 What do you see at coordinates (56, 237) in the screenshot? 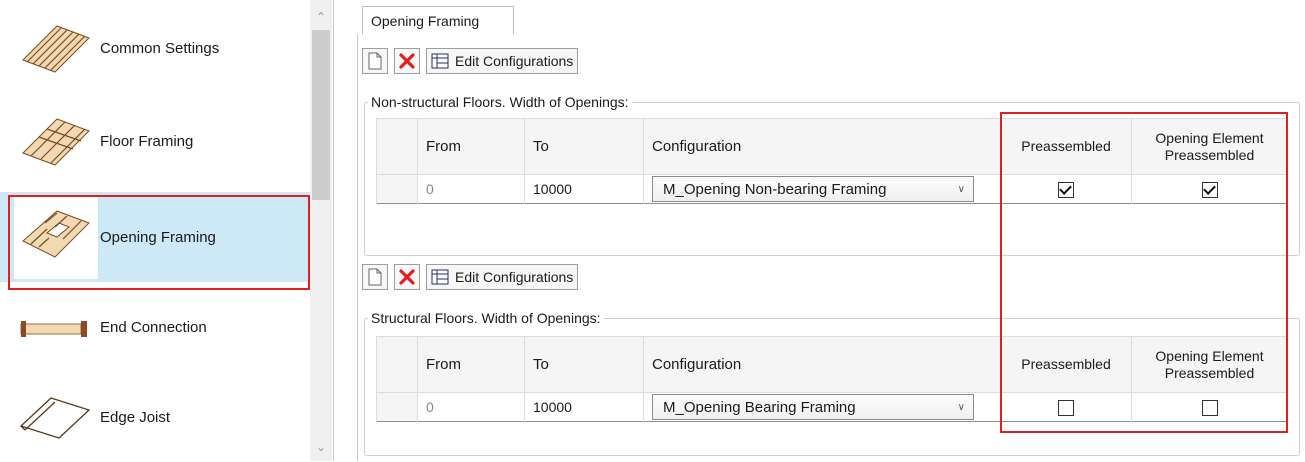
I see `opening-framing-icon` at bounding box center [56, 237].